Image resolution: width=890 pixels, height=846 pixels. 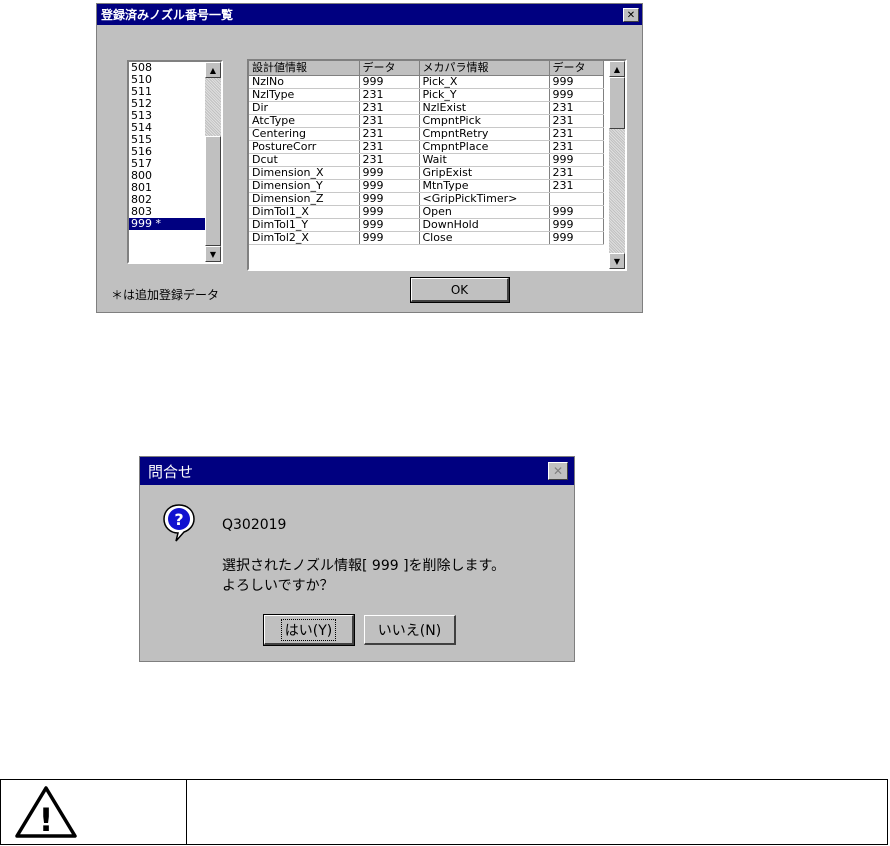 What do you see at coordinates (304, 95) in the screenshot?
I see `table-cell: NzlType` at bounding box center [304, 95].